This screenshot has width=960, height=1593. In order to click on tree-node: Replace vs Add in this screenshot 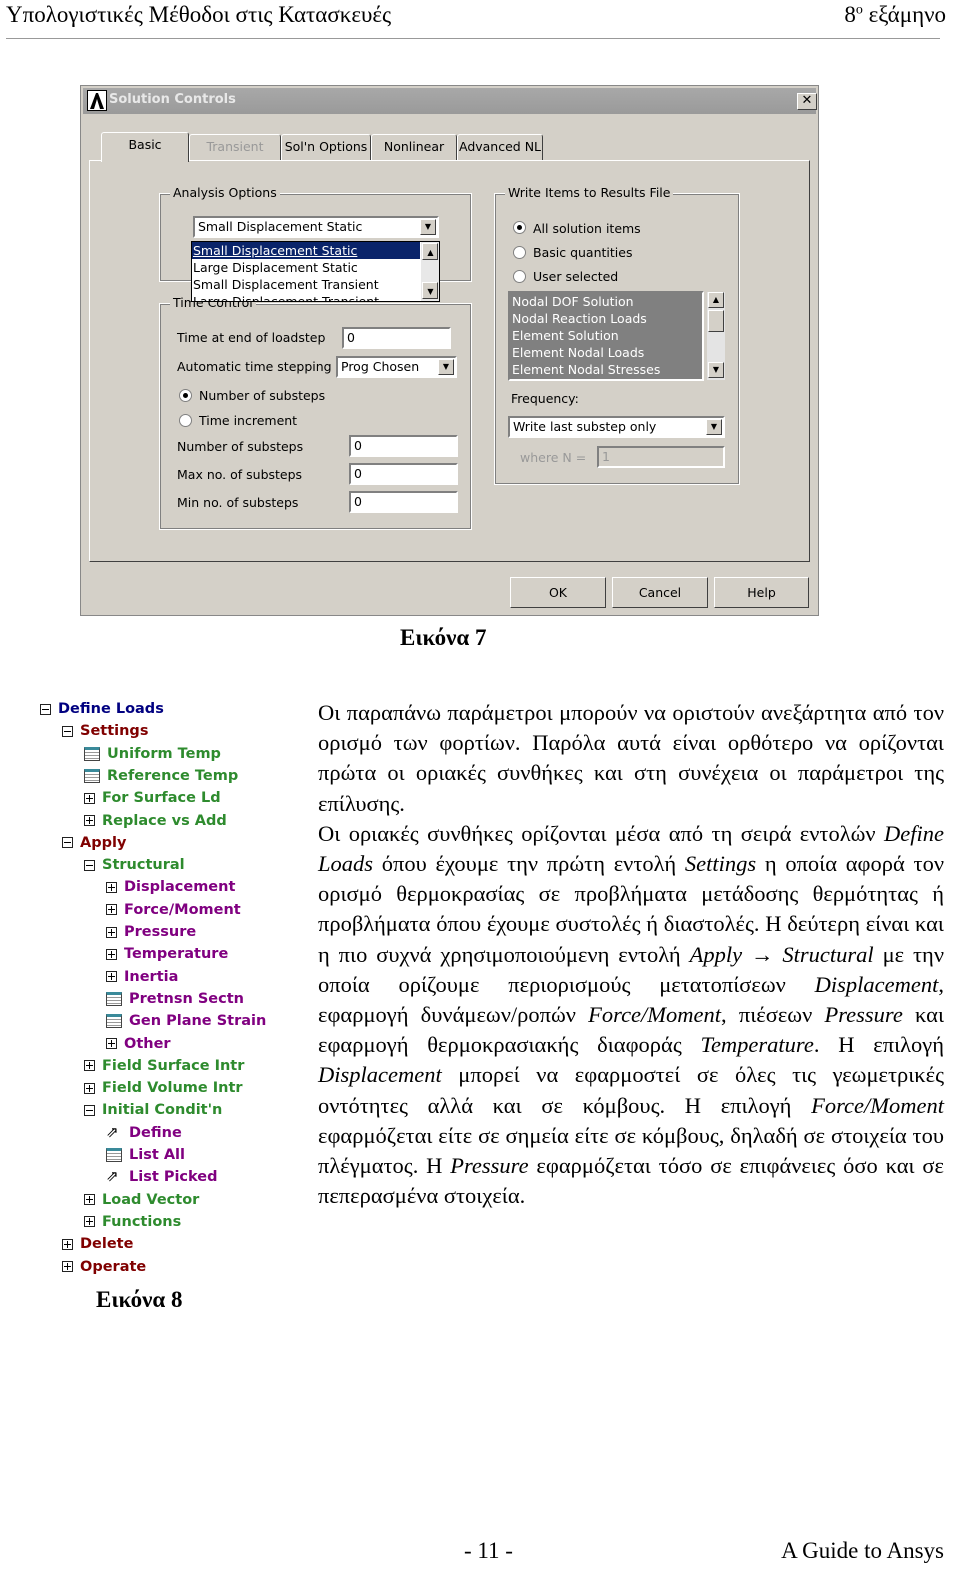, I will do `click(155, 821)`.